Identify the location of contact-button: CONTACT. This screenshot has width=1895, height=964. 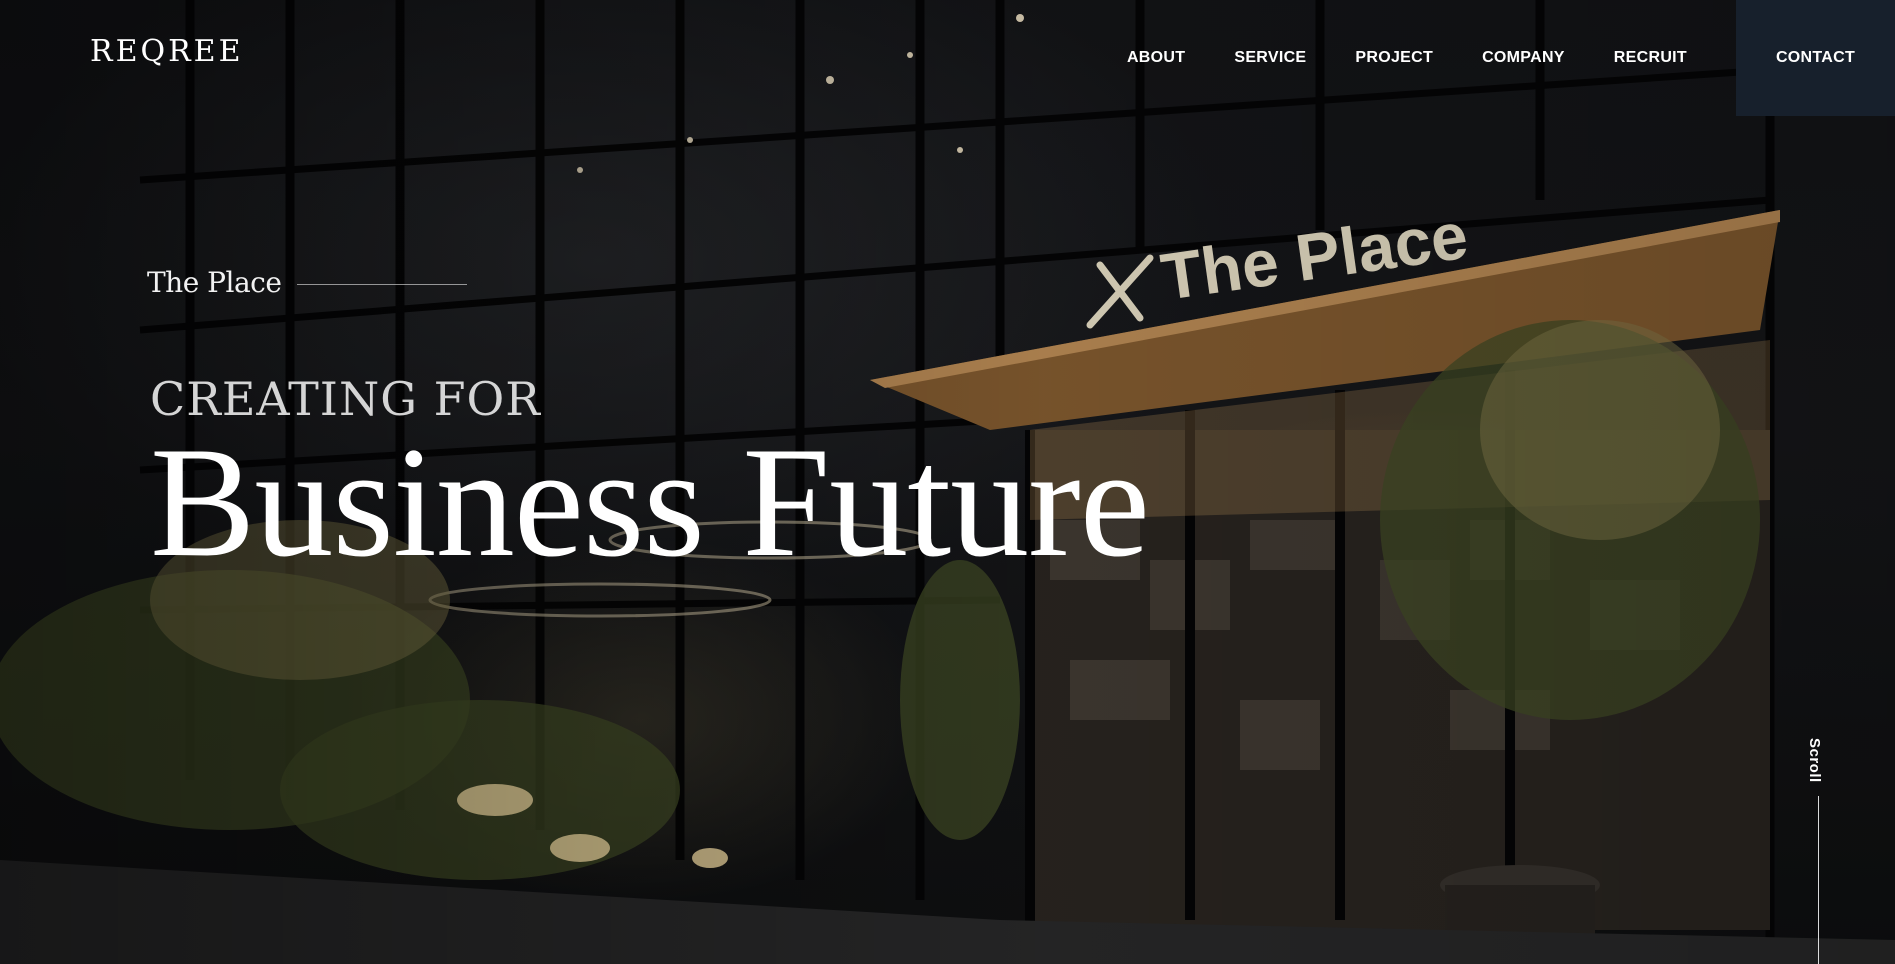
(1815, 58).